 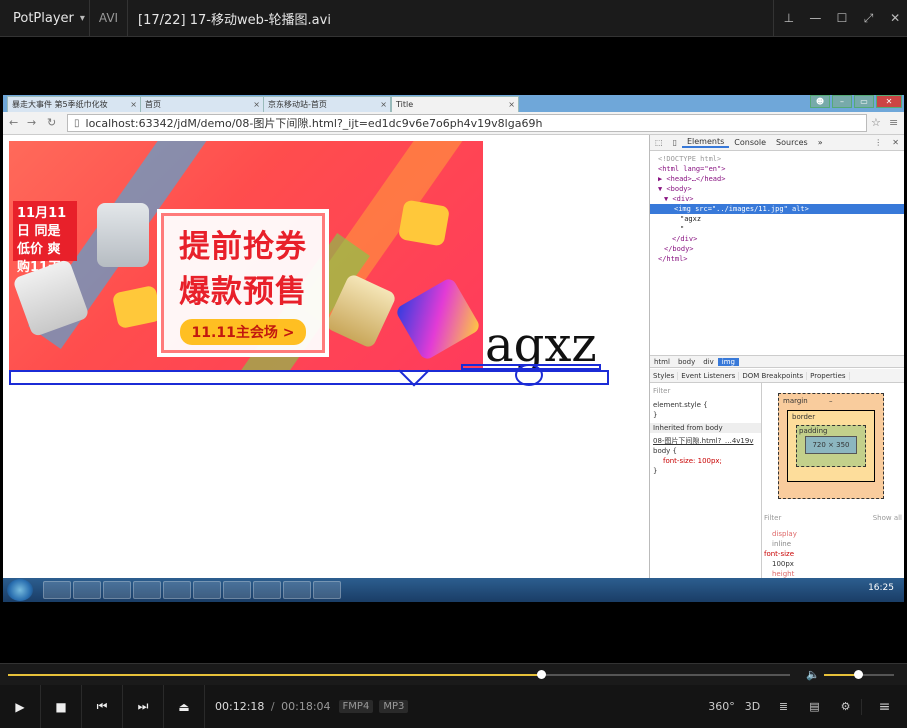 I want to click on computed-property: display, so click(x=833, y=534).